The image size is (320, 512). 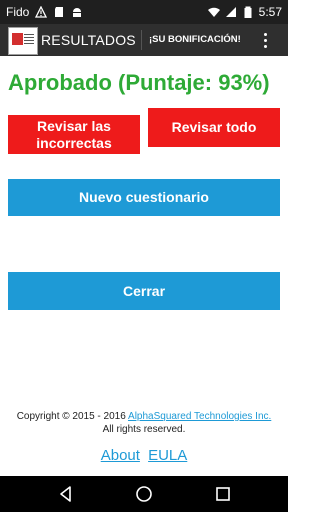 I want to click on carrier-label: Fido, so click(x=18, y=12).